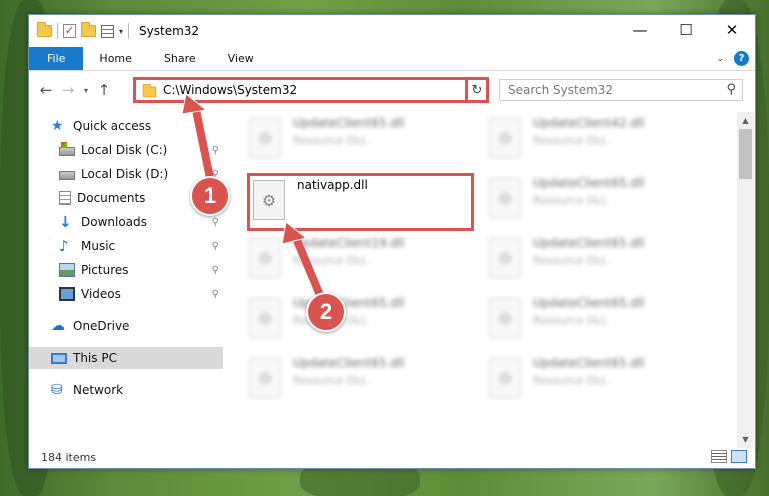 The image size is (769, 496). Describe the element at coordinates (326, 312) in the screenshot. I see `step-2-badge: 2` at that location.